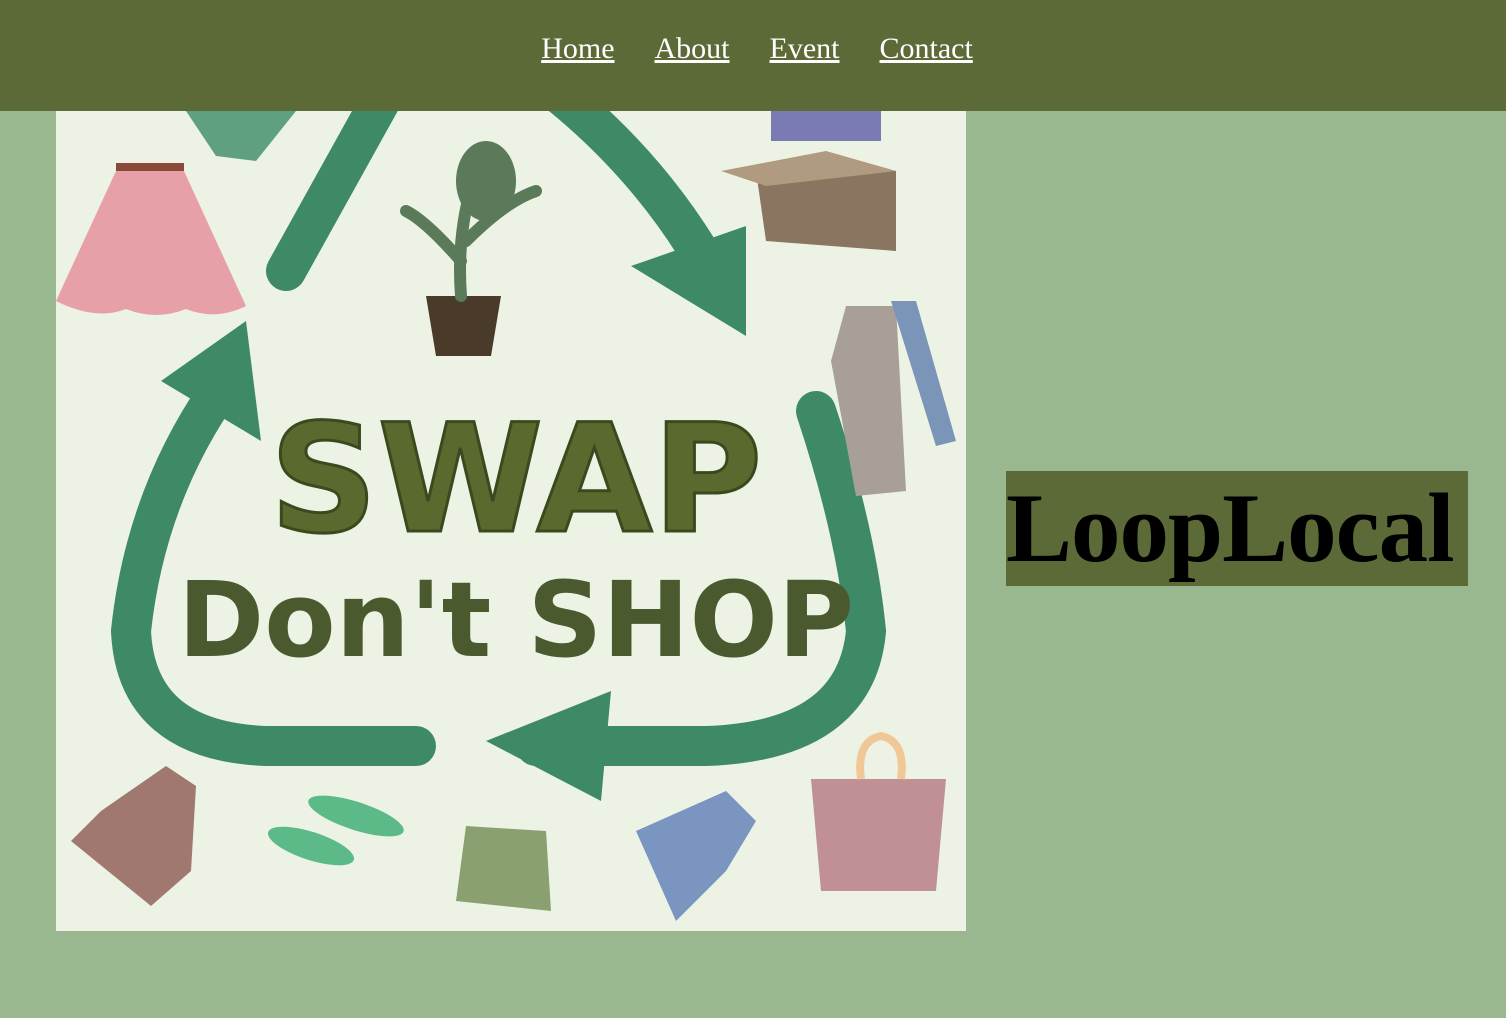  I want to click on handbag-icon, so click(878, 811).